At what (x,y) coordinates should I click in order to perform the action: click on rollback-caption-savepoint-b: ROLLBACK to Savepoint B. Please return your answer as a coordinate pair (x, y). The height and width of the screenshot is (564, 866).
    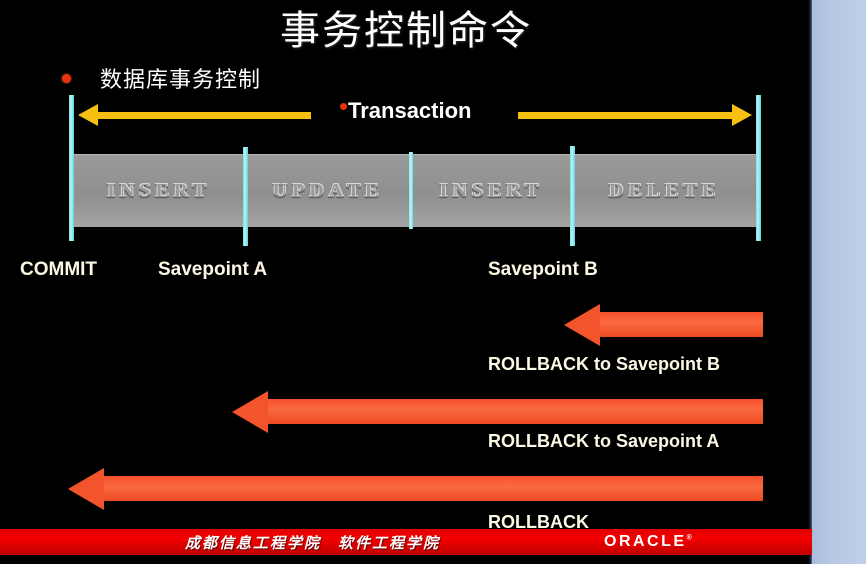
    Looking at the image, I should click on (604, 364).